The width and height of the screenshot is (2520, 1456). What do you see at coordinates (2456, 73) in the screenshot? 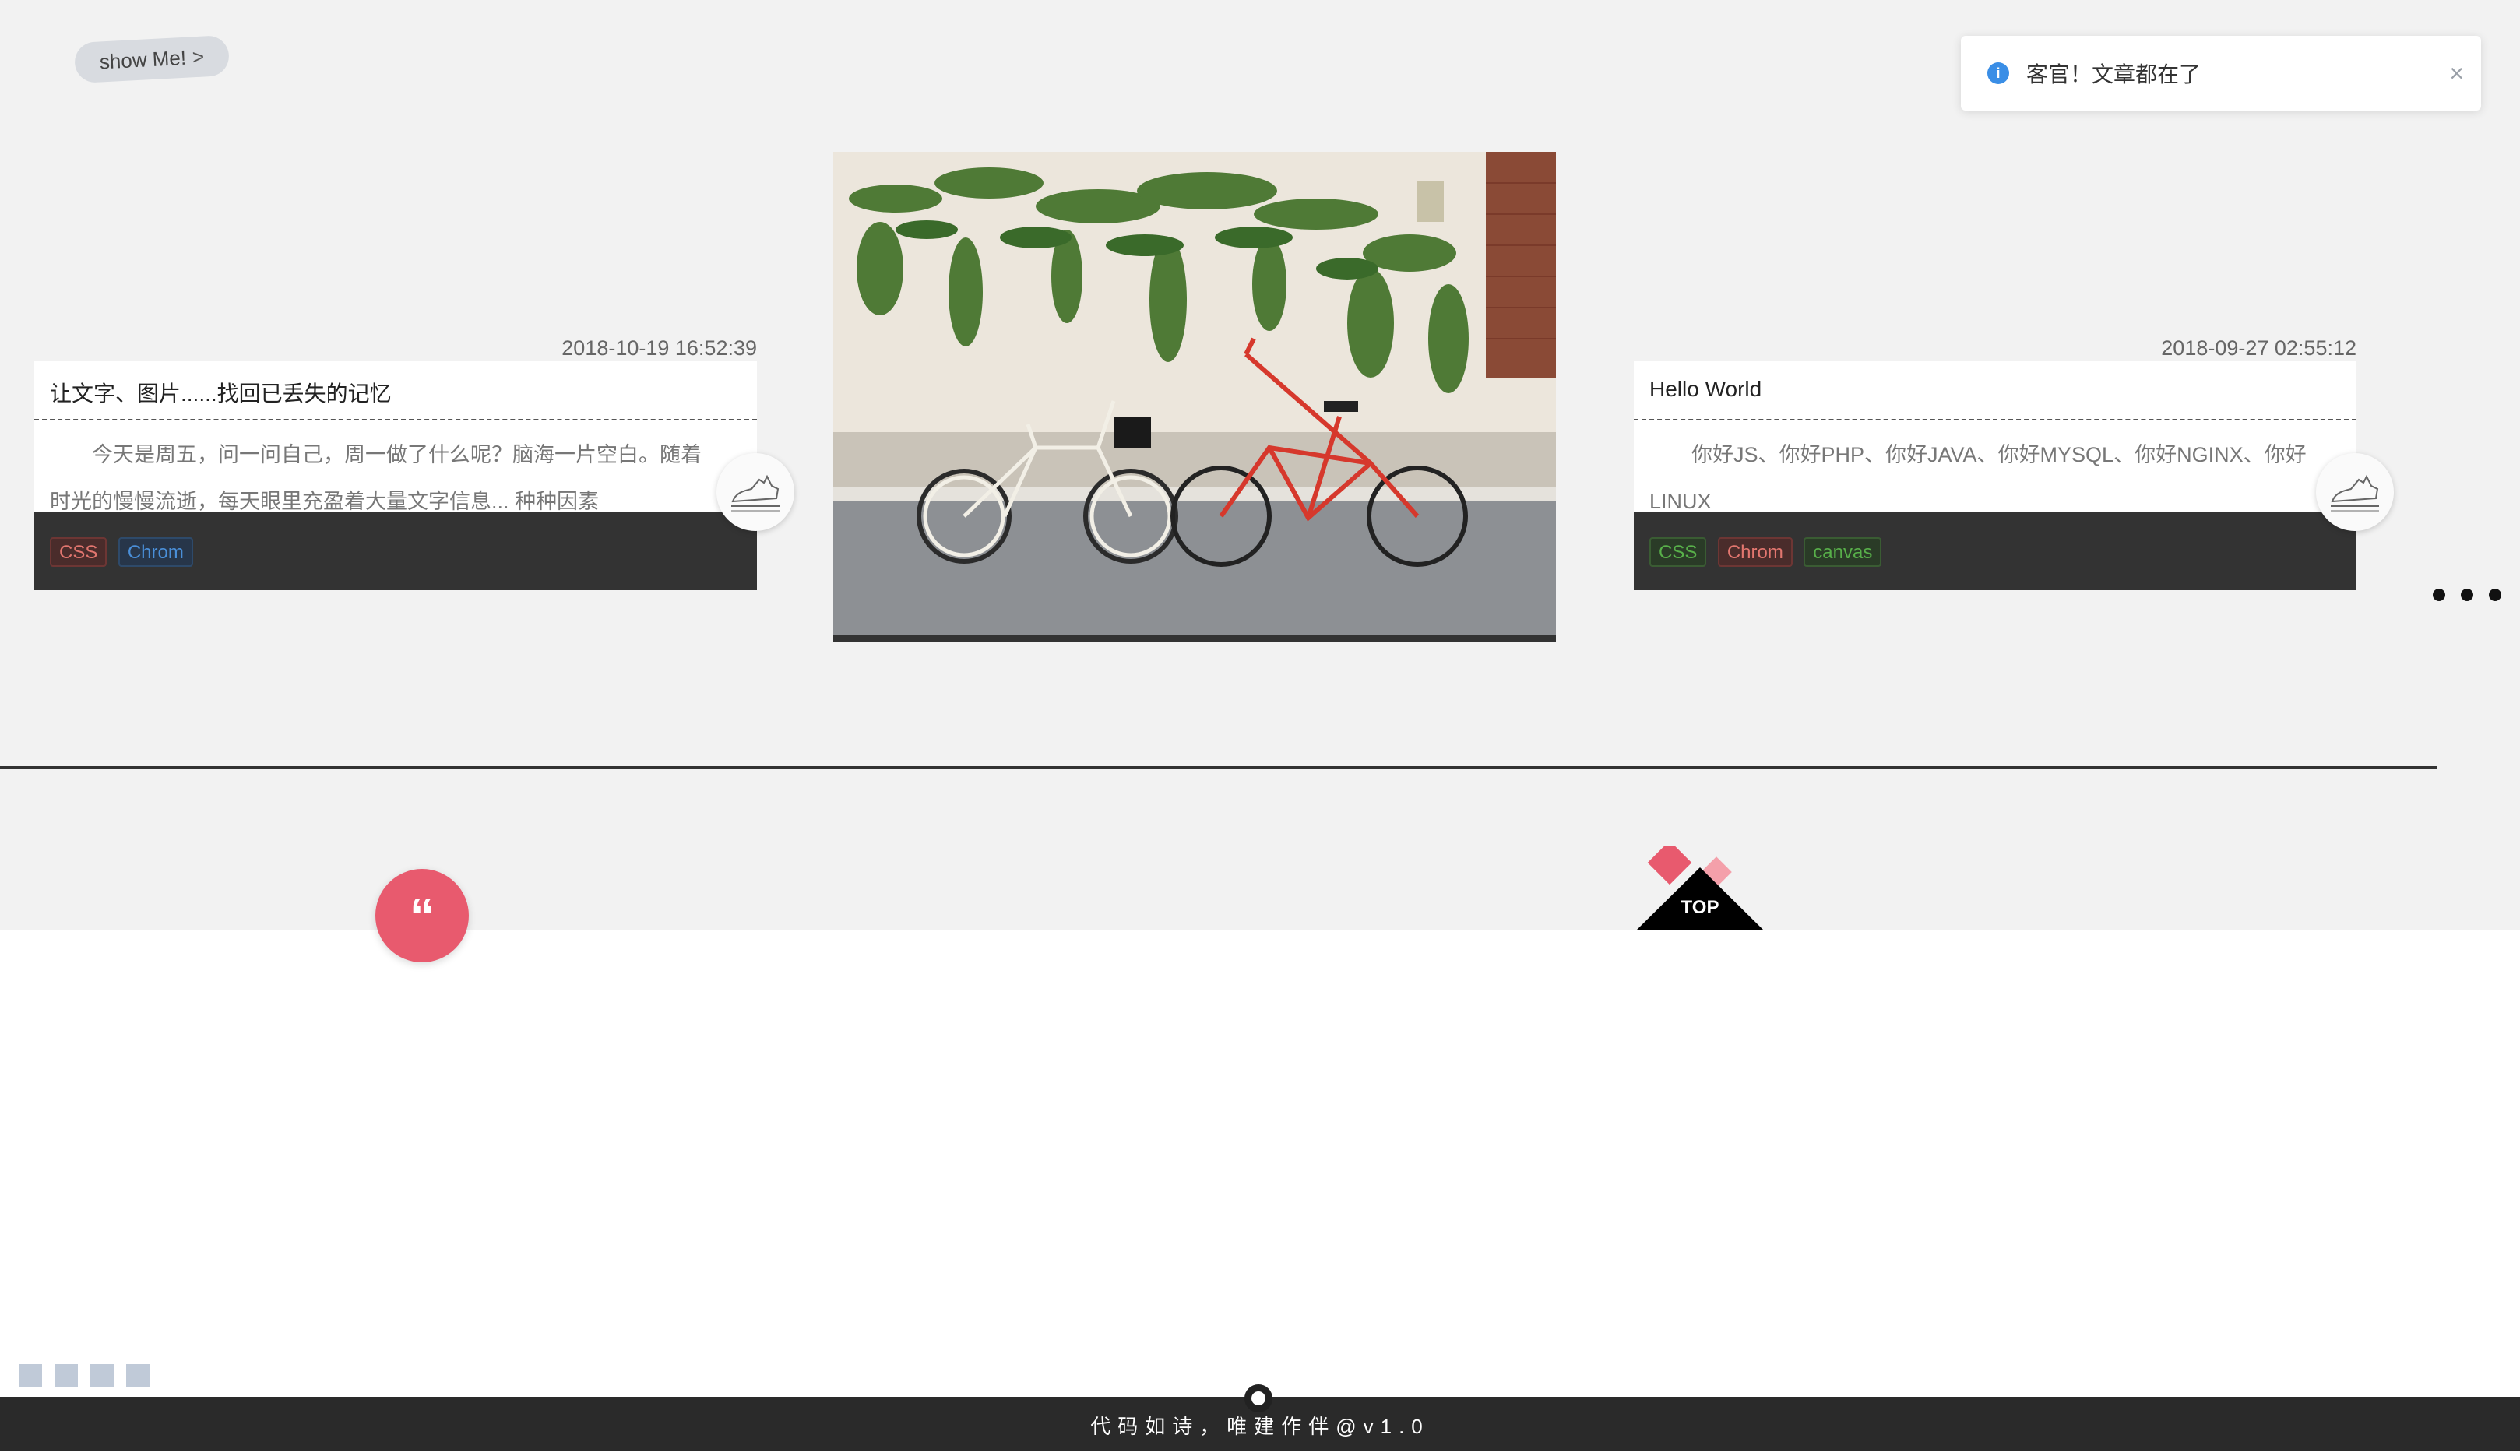
I see `close-icon: ×` at bounding box center [2456, 73].